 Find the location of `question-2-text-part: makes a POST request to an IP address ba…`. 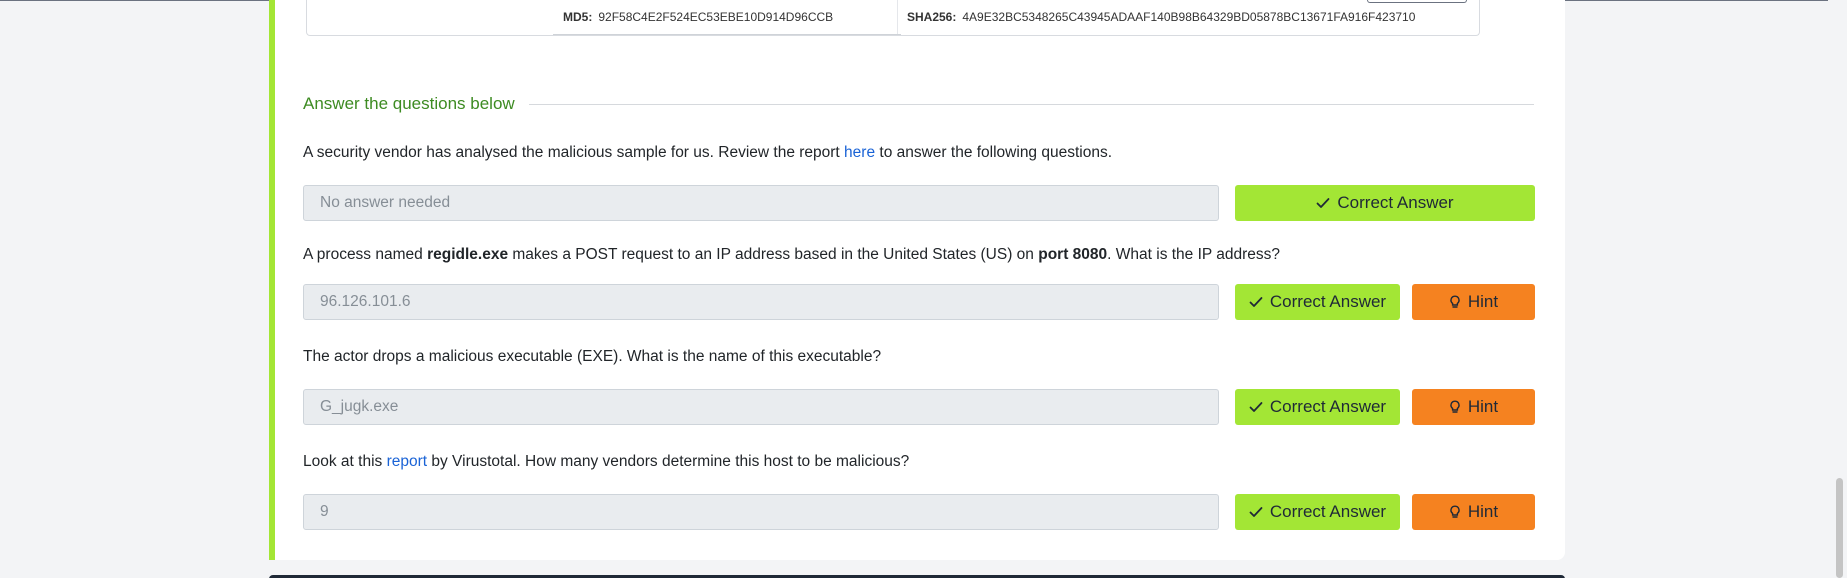

question-2-text-part: makes a POST request to an IP address ba… is located at coordinates (773, 254).